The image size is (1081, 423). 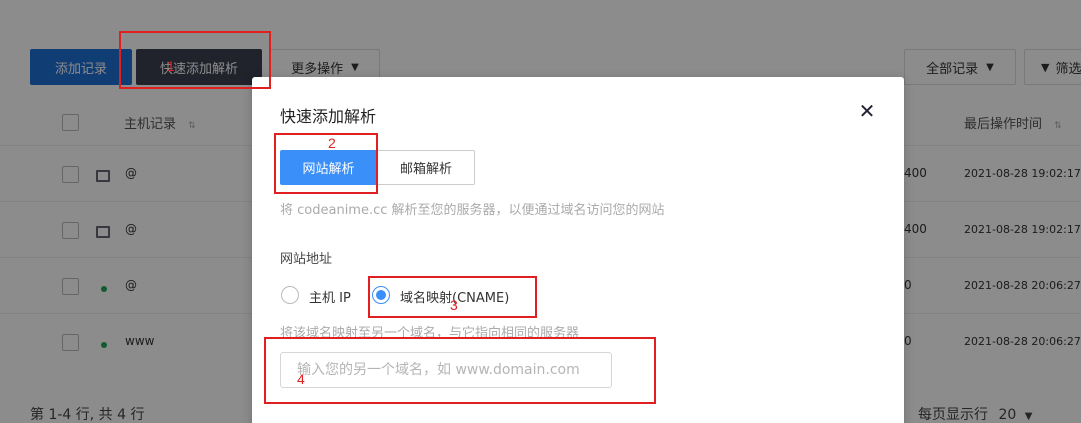 What do you see at coordinates (306, 259) in the screenshot?
I see `website-address-label: 网站地址` at bounding box center [306, 259].